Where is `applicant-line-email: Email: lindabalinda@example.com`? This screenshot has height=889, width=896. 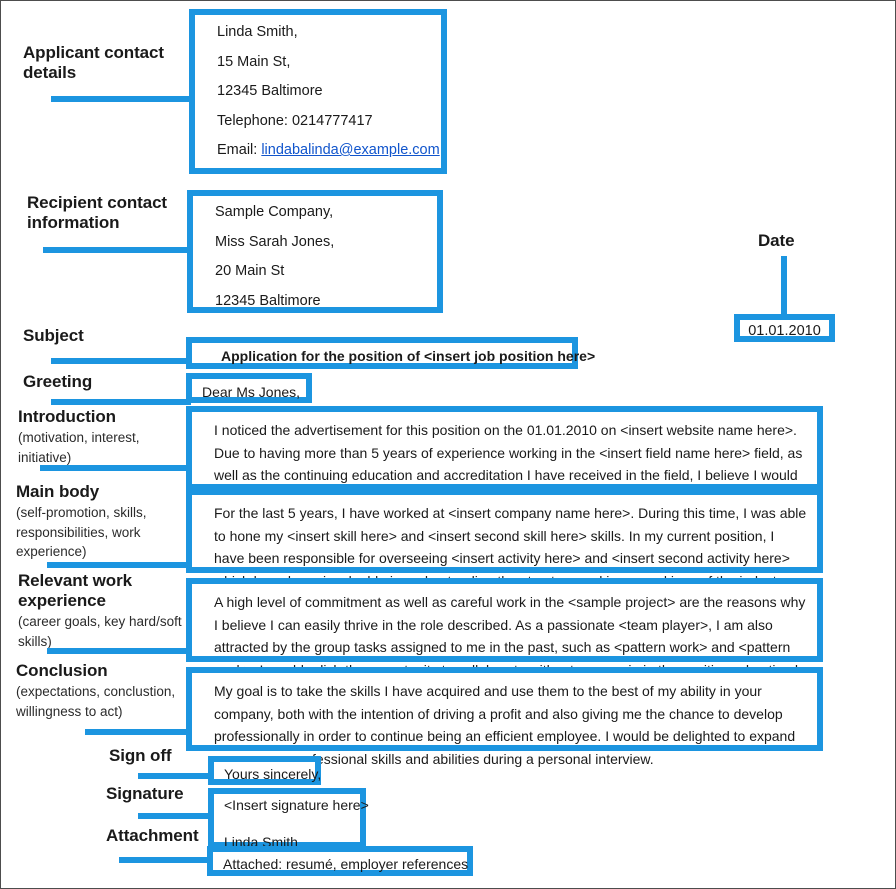
applicant-line-email: Email: lindabalinda@example.com is located at coordinates (328, 150).